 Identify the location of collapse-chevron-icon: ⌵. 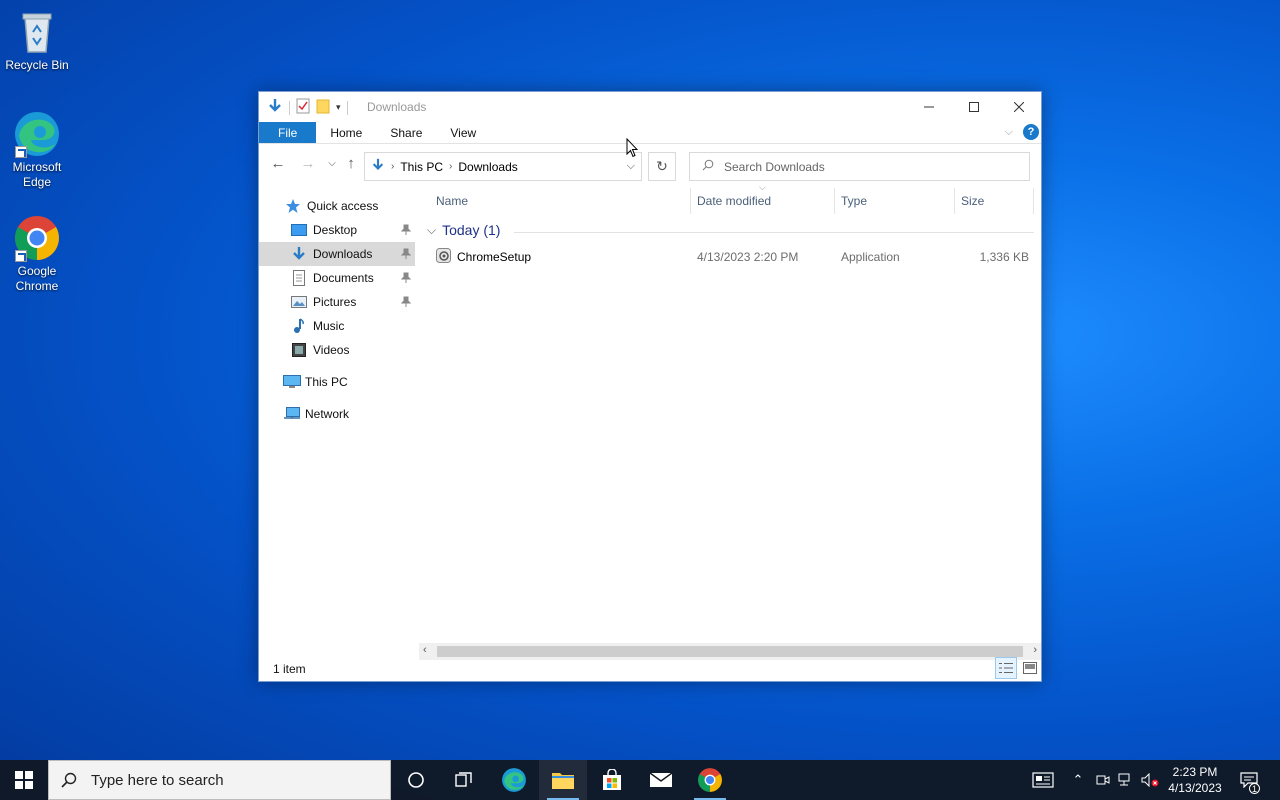
(431, 230).